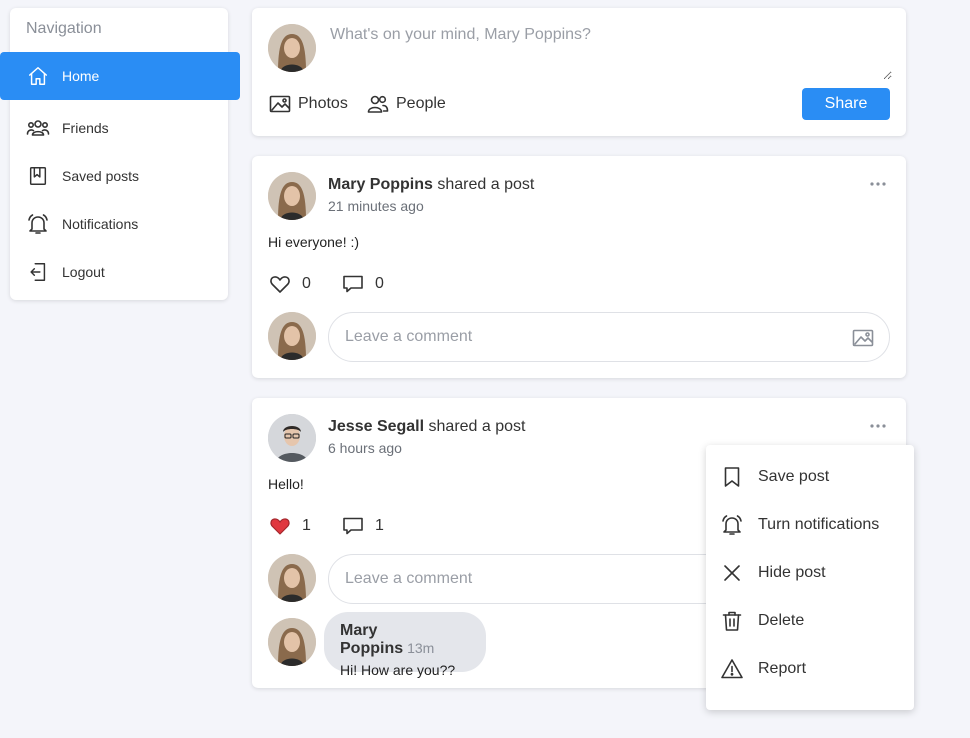  I want to click on post-timestamp: 21 minutes ago, so click(376, 206).